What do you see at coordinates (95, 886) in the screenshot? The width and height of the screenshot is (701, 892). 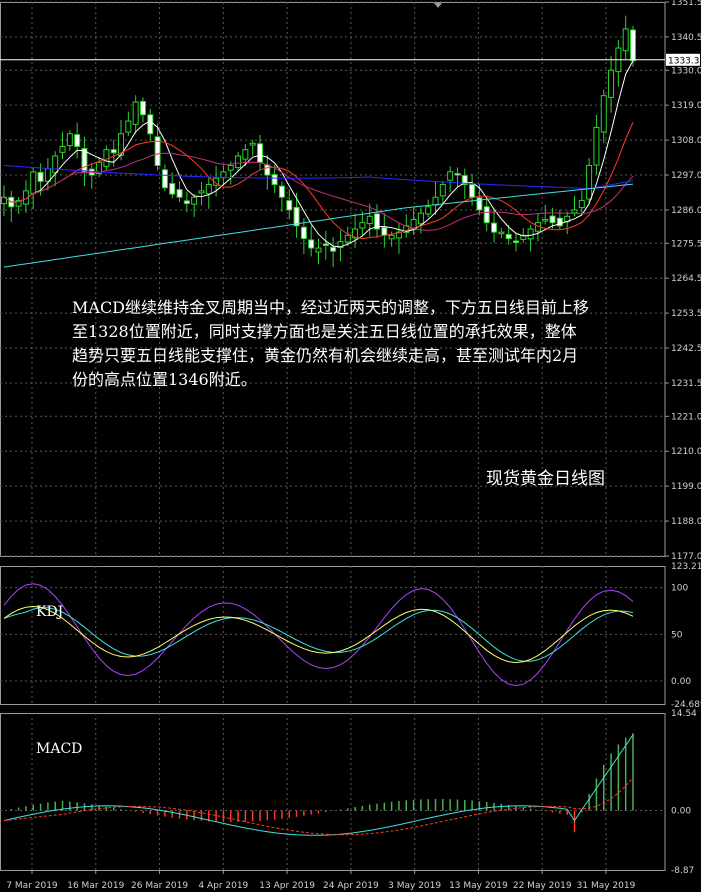 I see `x-tick-label: 16 Mar 2019` at bounding box center [95, 886].